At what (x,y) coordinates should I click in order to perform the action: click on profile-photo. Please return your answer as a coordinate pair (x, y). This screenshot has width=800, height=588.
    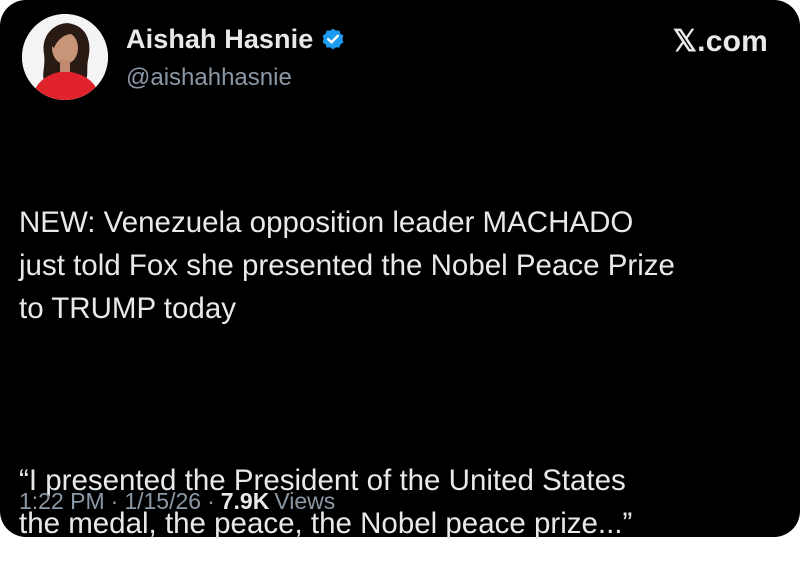
    Looking at the image, I should click on (65, 57).